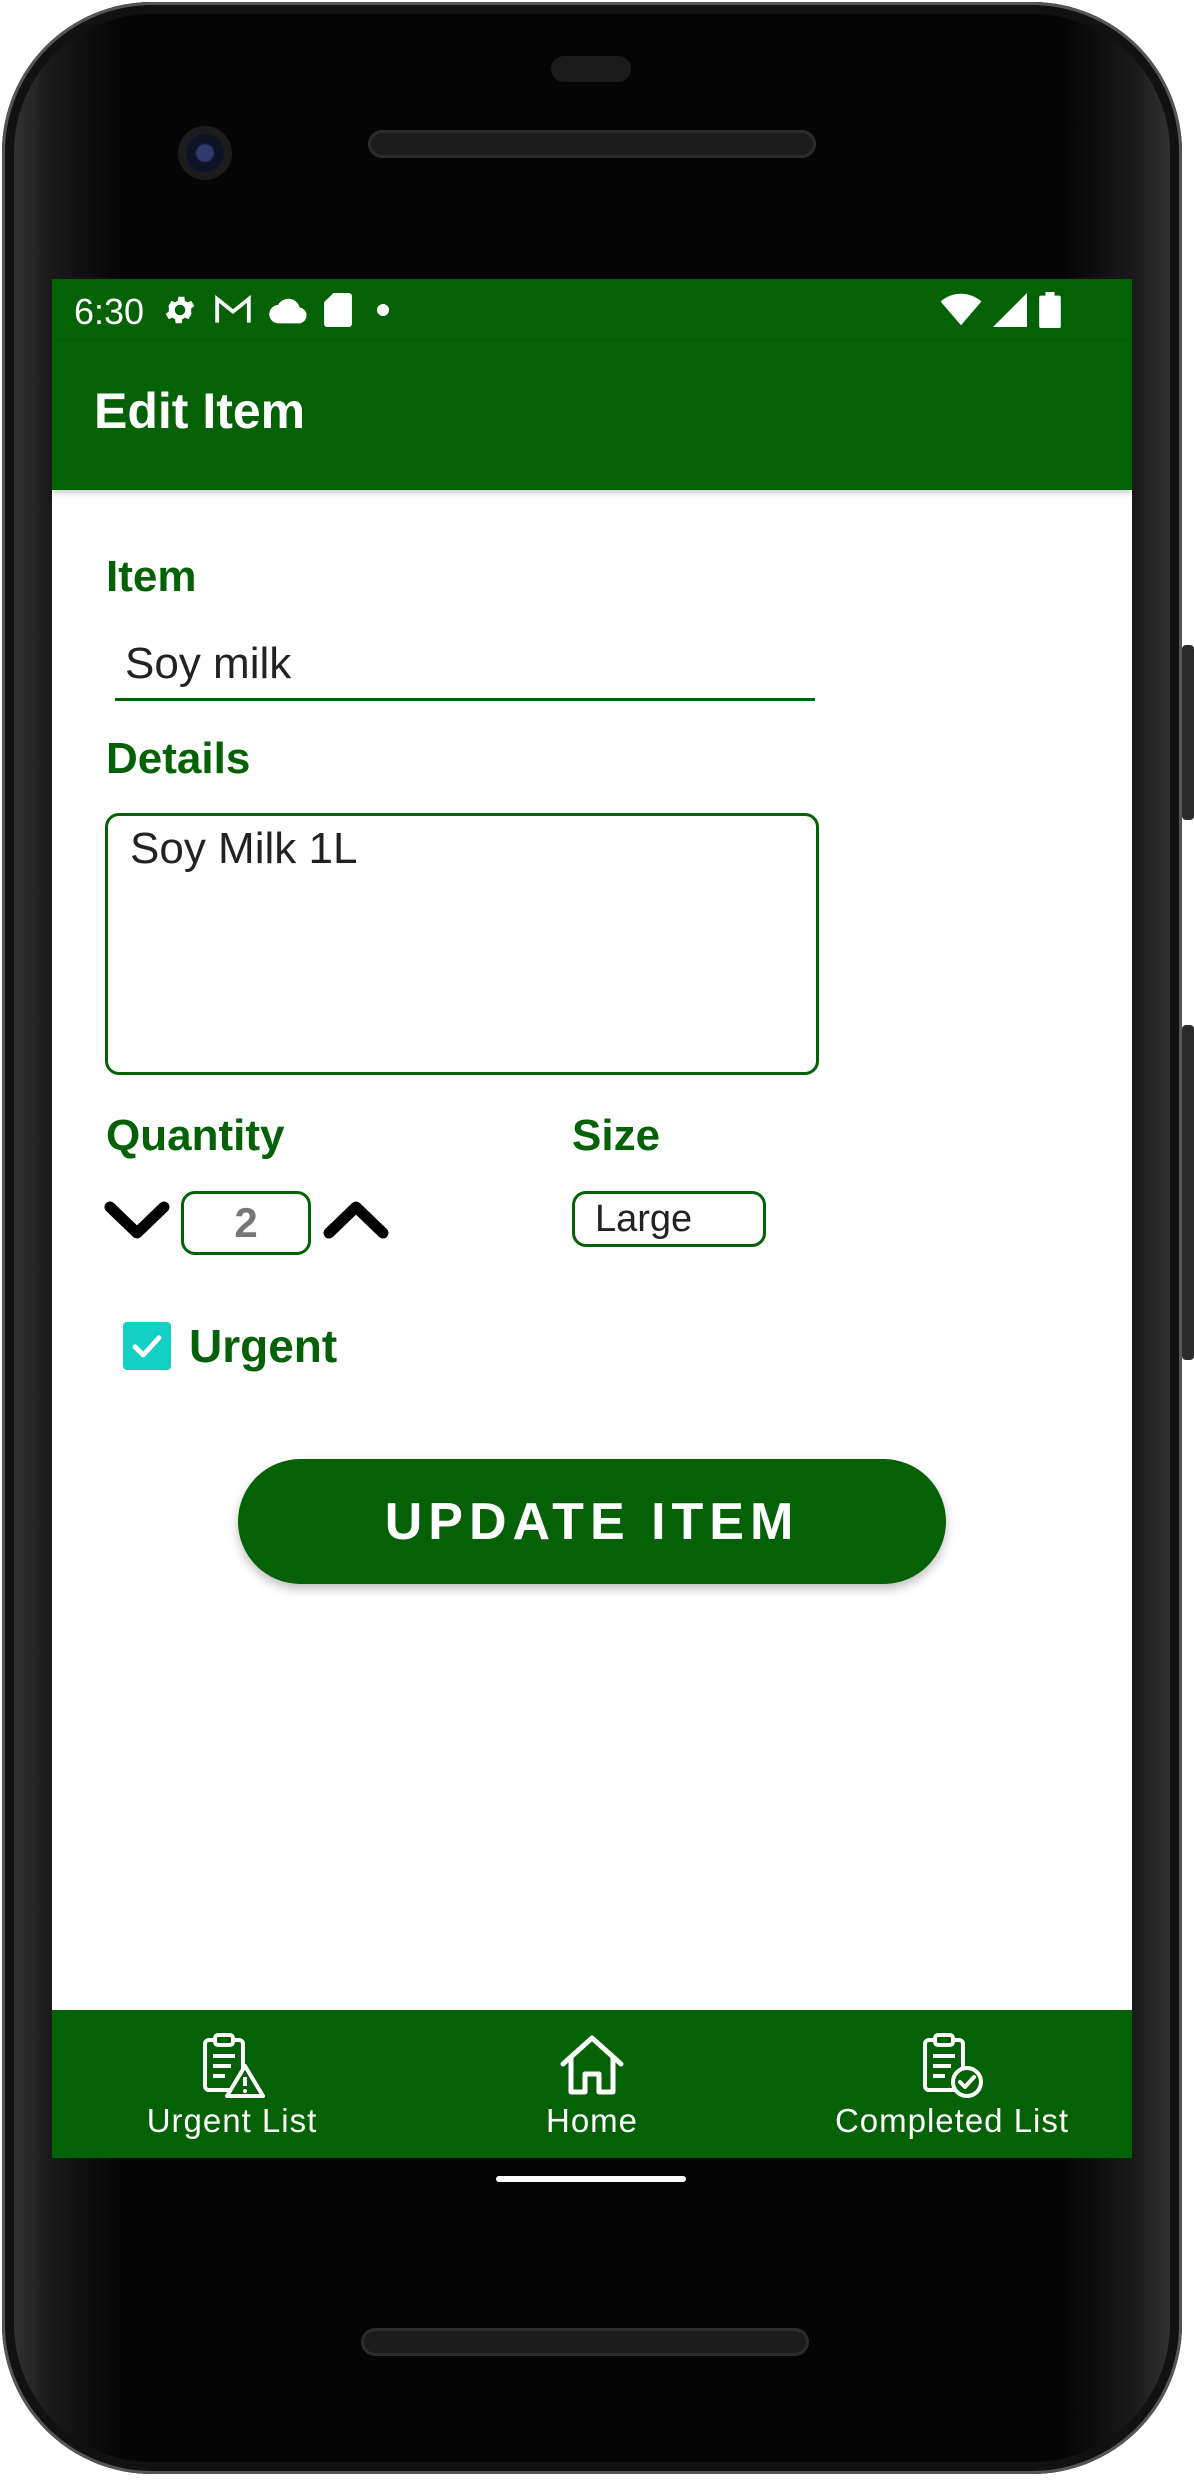  I want to click on cloud-icon, so click(288, 311).